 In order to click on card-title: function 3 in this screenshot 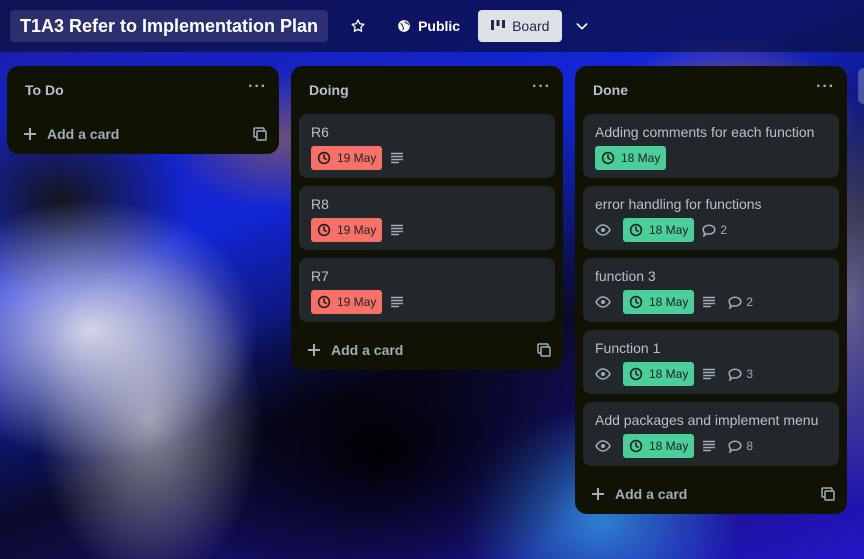, I will do `click(625, 276)`.